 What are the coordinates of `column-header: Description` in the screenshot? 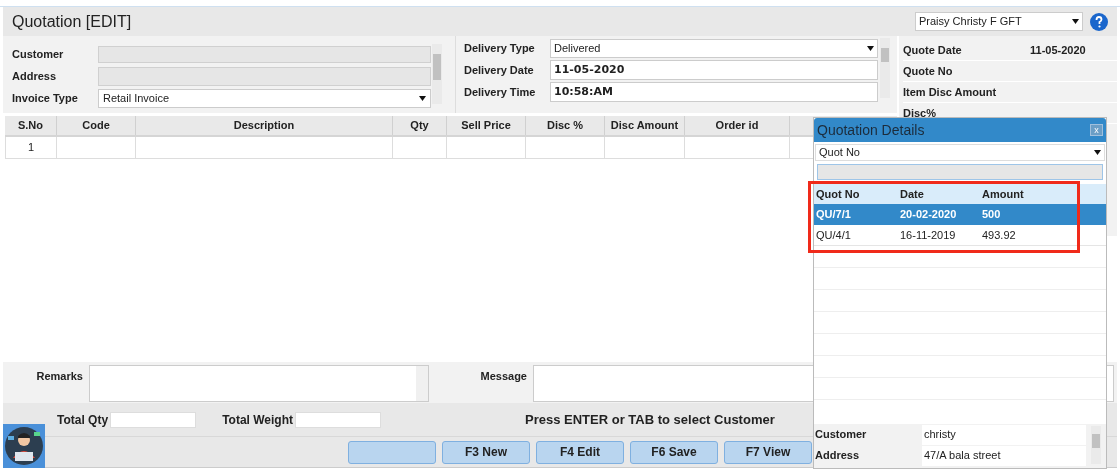 It's located at (264, 125).